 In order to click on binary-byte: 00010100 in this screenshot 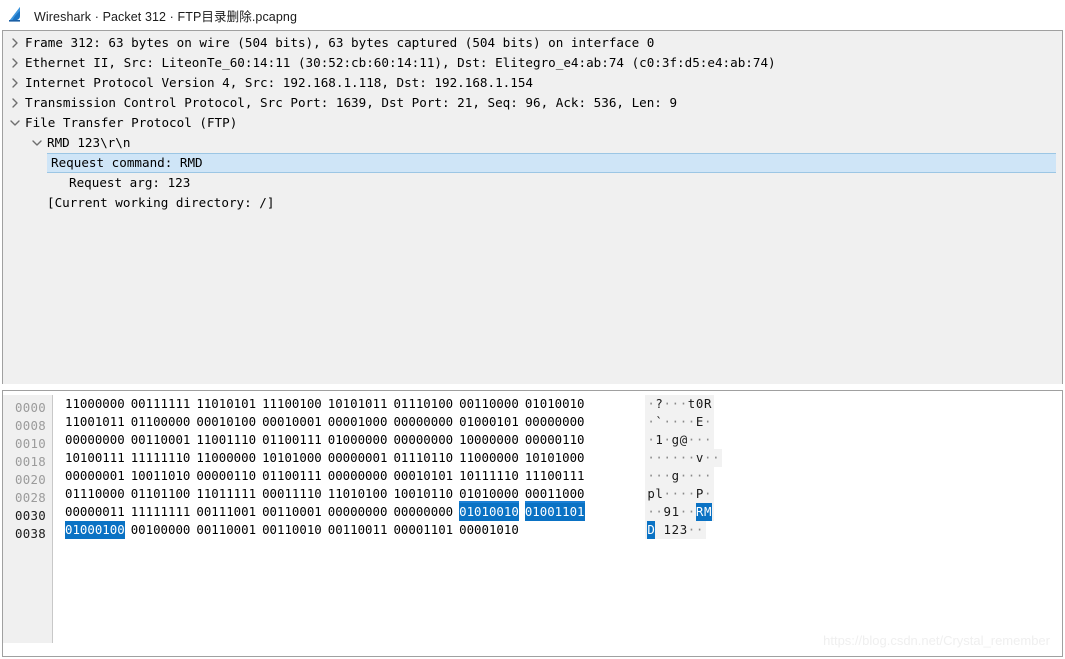, I will do `click(226, 422)`.